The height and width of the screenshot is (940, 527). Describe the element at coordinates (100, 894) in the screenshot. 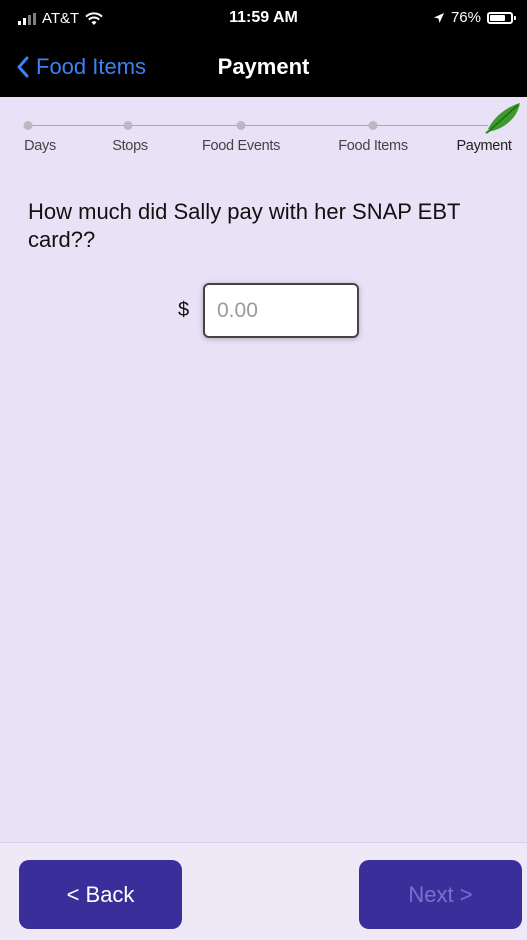

I see `back-button: < Back` at that location.